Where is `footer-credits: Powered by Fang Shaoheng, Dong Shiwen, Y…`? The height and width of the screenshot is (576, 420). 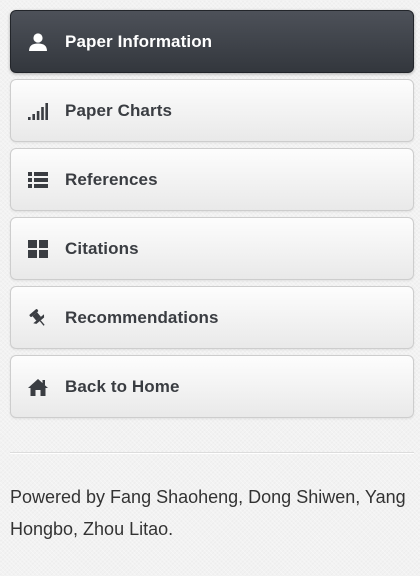 footer-credits: Powered by Fang Shaoheng, Dong Shiwen, Y… is located at coordinates (208, 513).